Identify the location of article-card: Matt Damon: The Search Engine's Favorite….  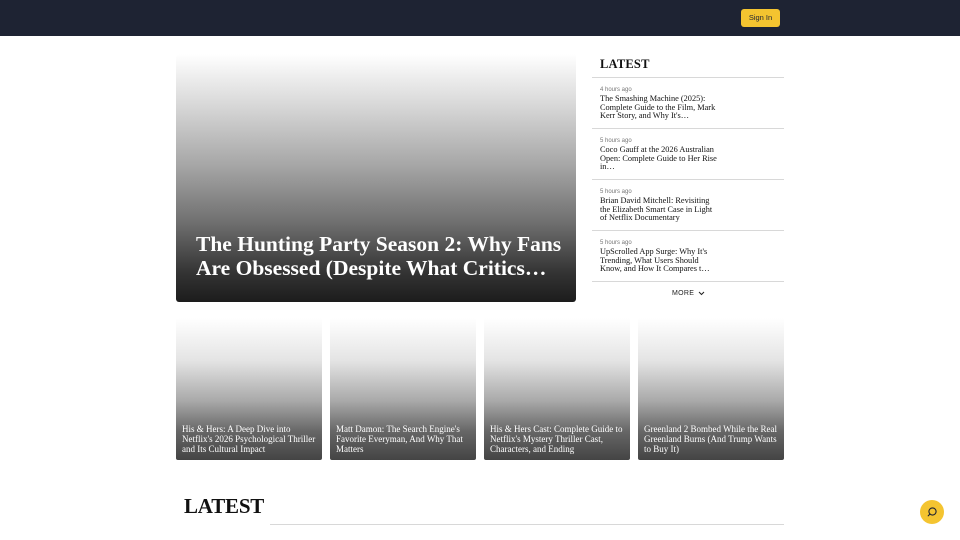
(403, 389).